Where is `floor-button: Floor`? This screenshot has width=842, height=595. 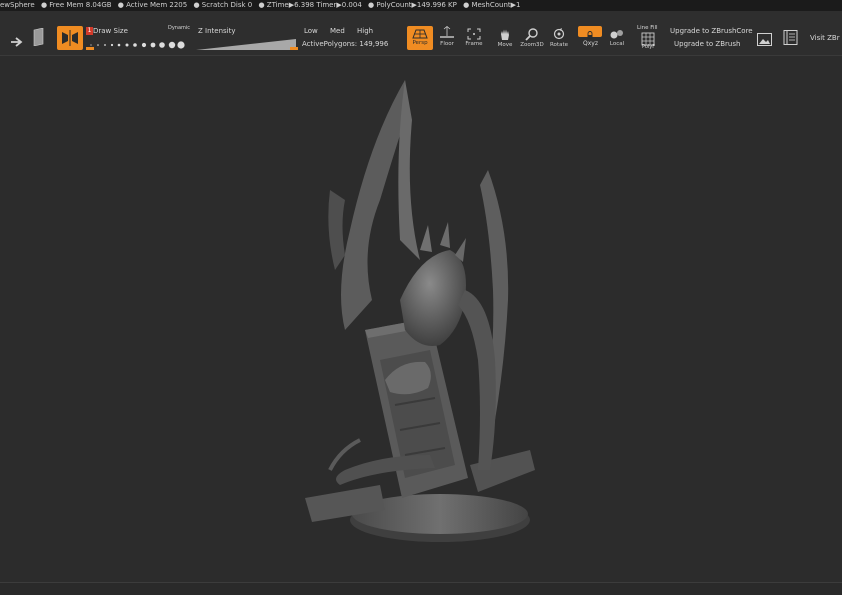
floor-button: Floor is located at coordinates (447, 36).